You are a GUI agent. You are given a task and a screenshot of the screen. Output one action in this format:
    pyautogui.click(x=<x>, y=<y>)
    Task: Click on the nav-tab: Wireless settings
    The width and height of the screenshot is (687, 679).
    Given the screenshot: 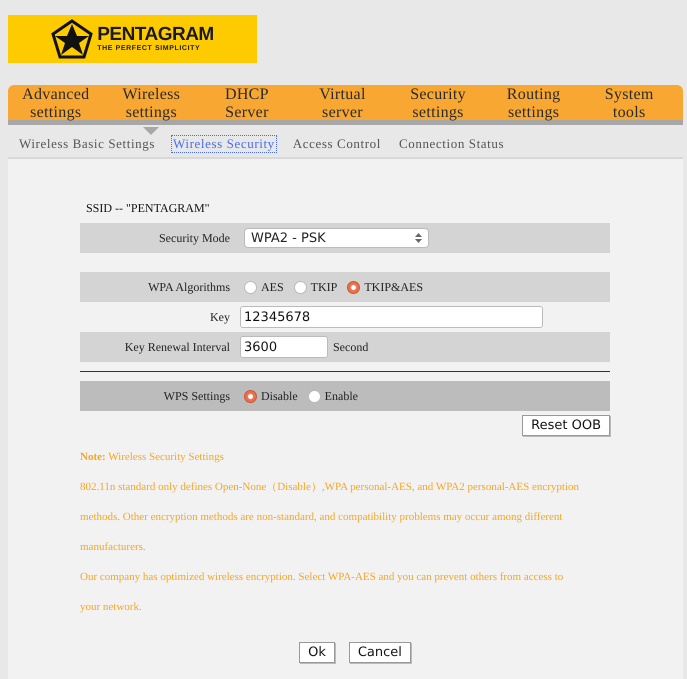 What is the action you would take?
    pyautogui.click(x=152, y=103)
    